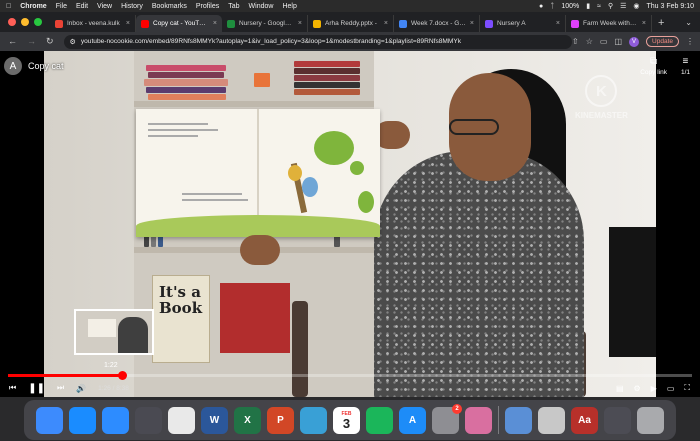 This screenshot has height=441, width=700. Describe the element at coordinates (662, 41) in the screenshot. I see `update-button: Update` at that location.